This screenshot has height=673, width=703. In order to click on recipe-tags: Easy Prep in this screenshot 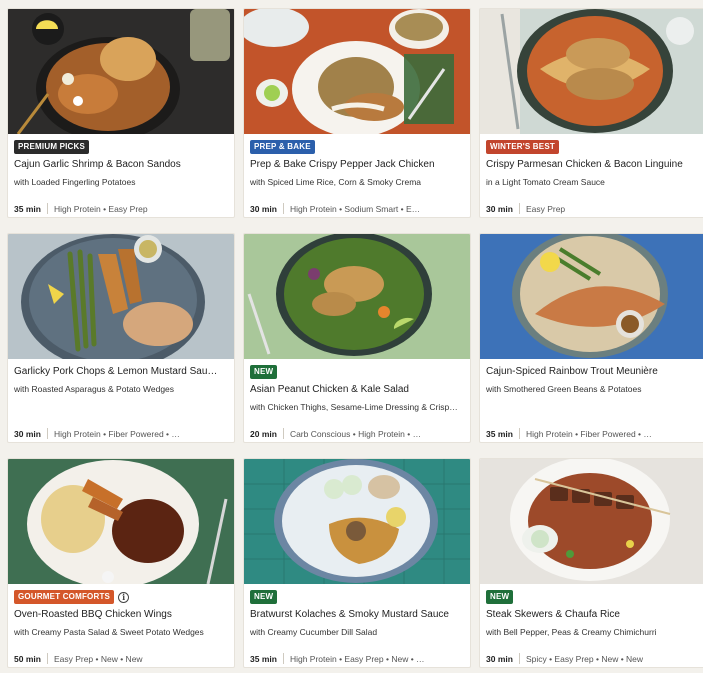, I will do `click(545, 208)`.